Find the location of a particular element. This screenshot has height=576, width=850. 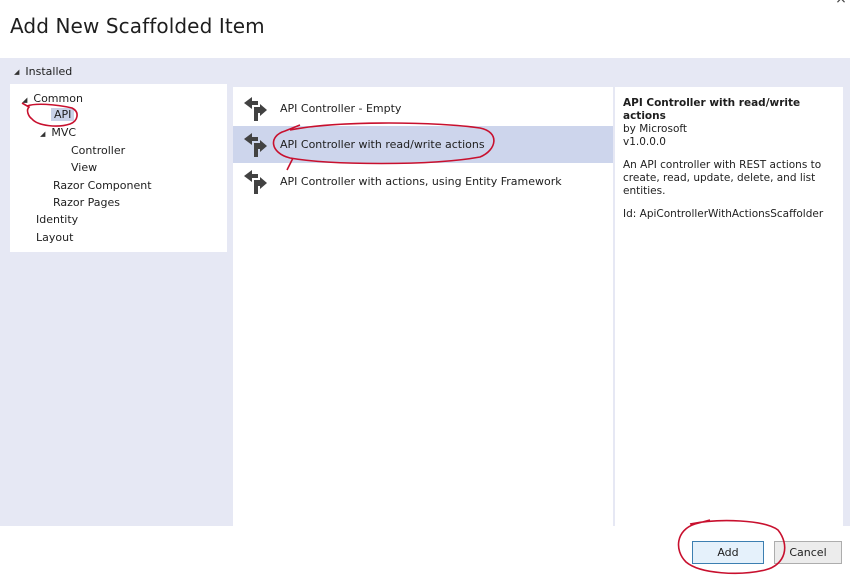

list-item-api-controller-empty: API Controller - Empty is located at coordinates (423, 108).